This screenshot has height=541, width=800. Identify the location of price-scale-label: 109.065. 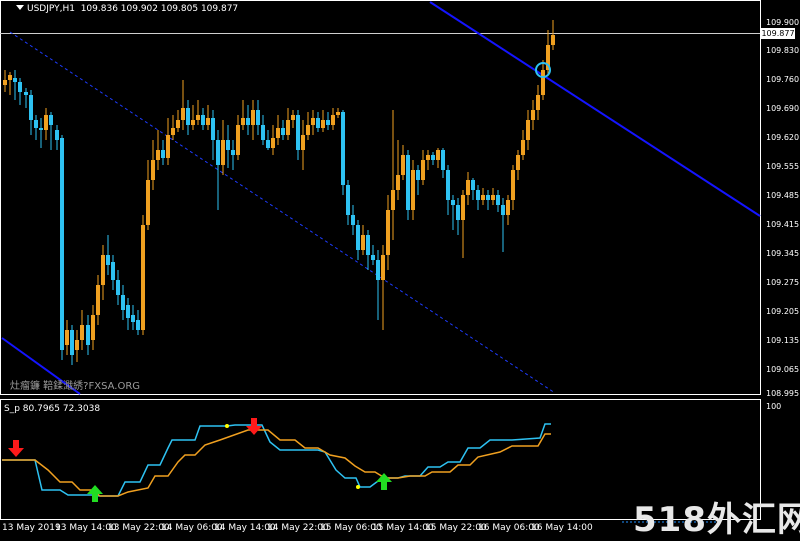
(783, 369).